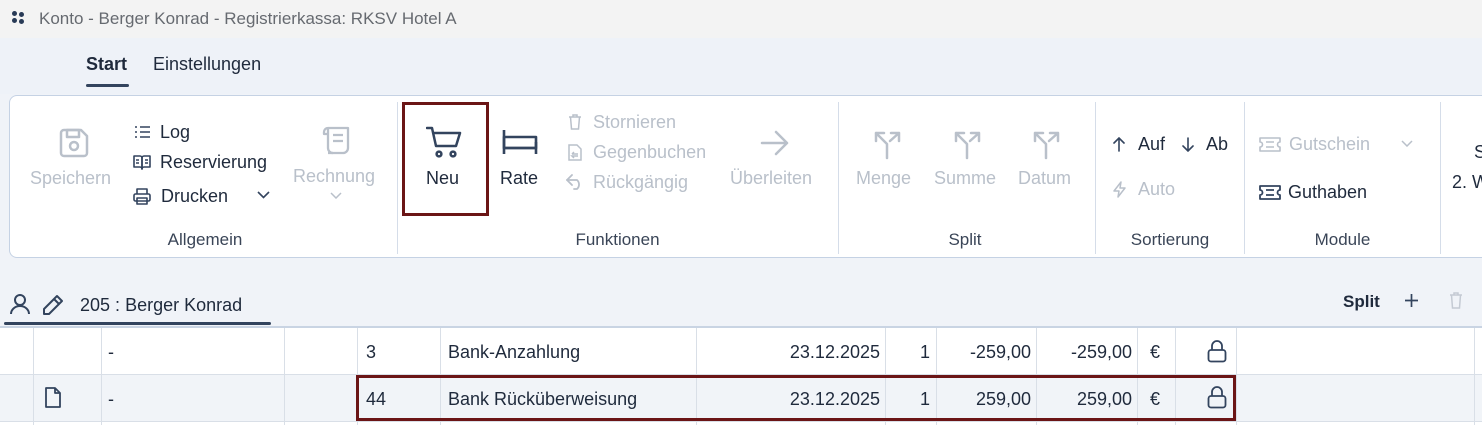 The height and width of the screenshot is (425, 1482). Describe the element at coordinates (1155, 352) in the screenshot. I see `booking-currency: €` at that location.